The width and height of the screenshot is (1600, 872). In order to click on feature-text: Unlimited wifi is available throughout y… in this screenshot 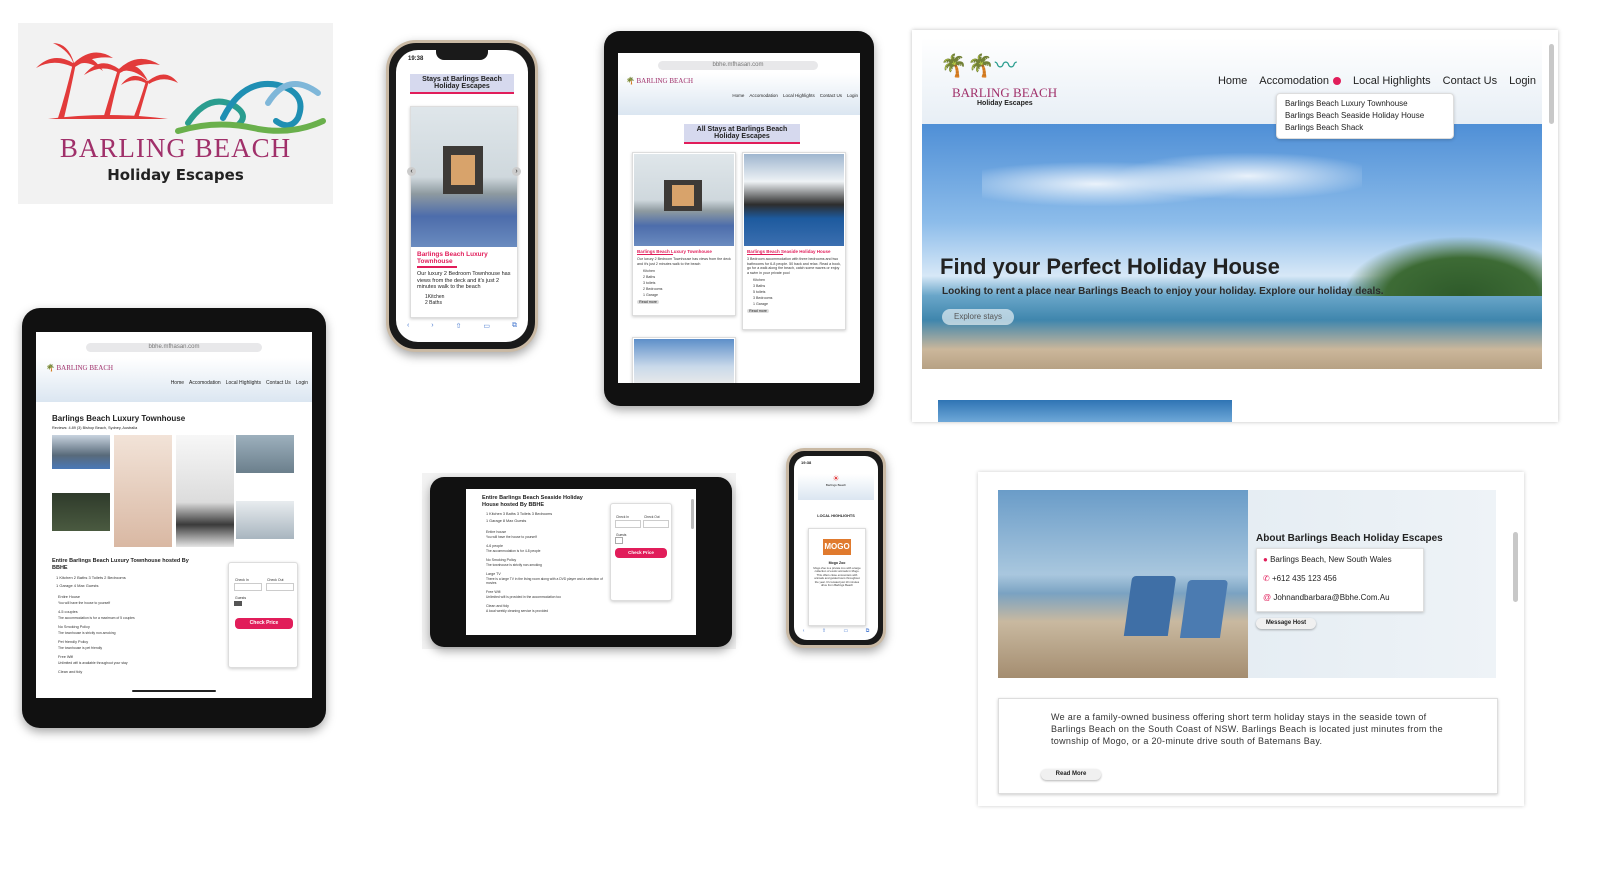, I will do `click(93, 663)`.